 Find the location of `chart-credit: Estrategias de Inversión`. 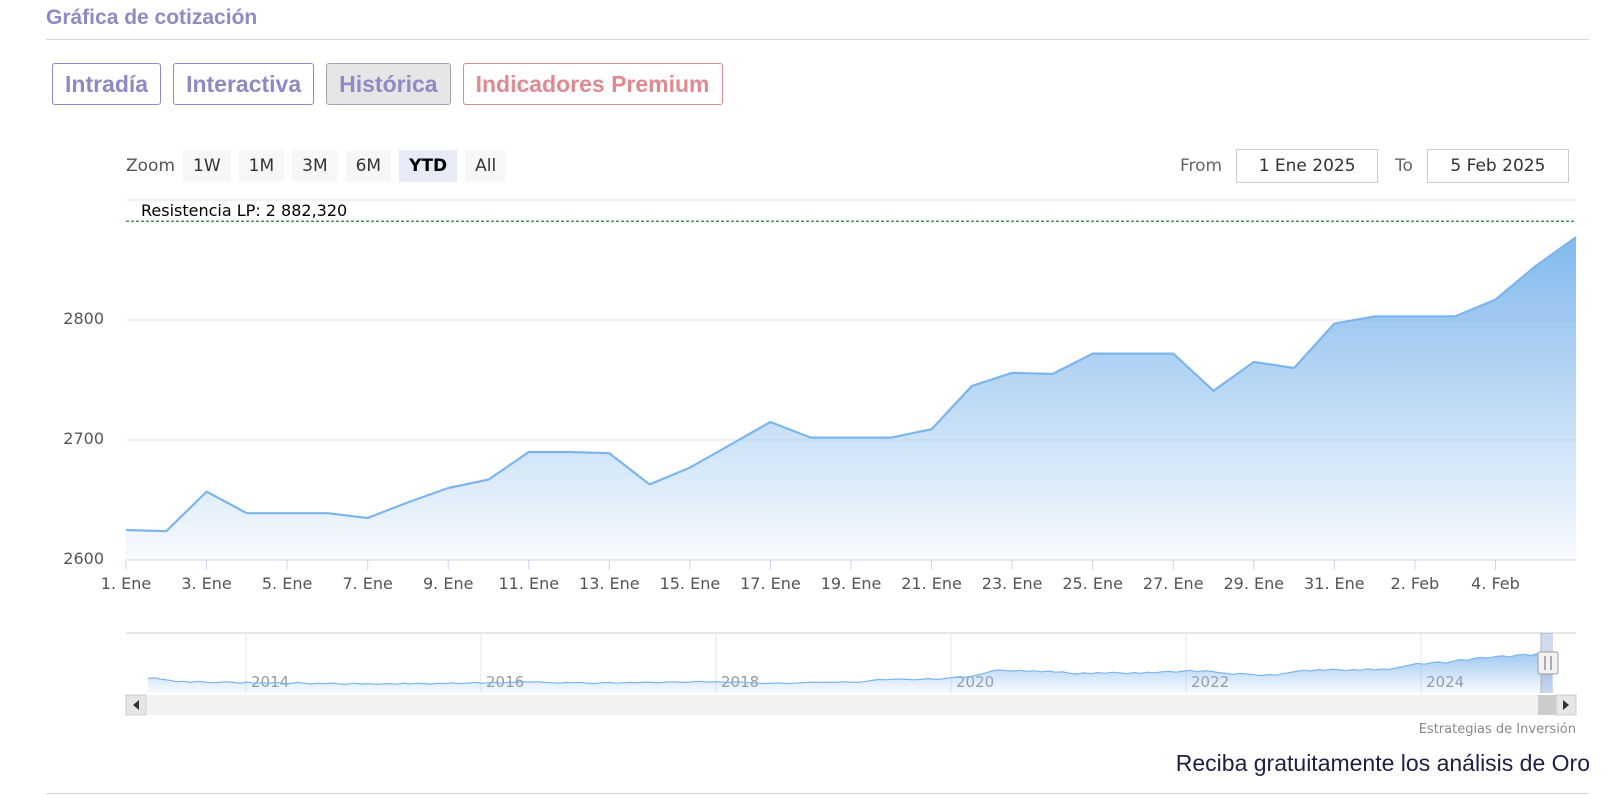

chart-credit: Estrategias de Inversión is located at coordinates (1497, 729).